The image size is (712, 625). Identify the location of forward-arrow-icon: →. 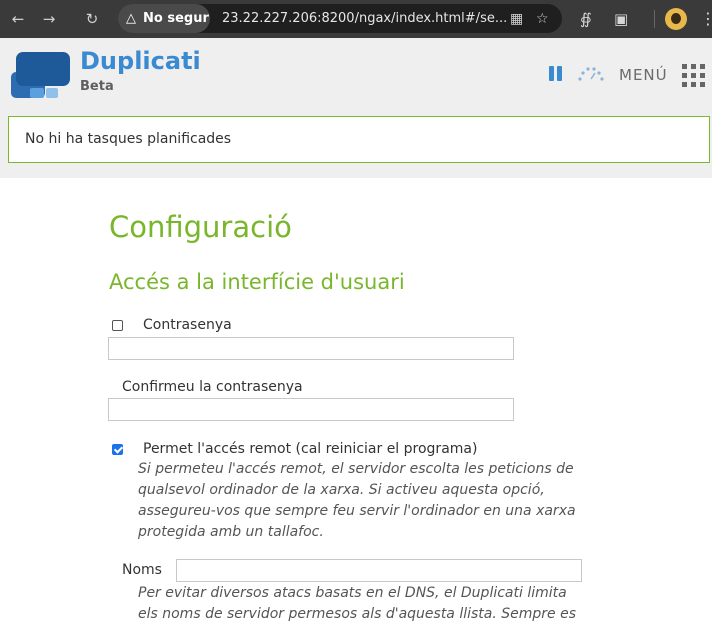
(49, 19).